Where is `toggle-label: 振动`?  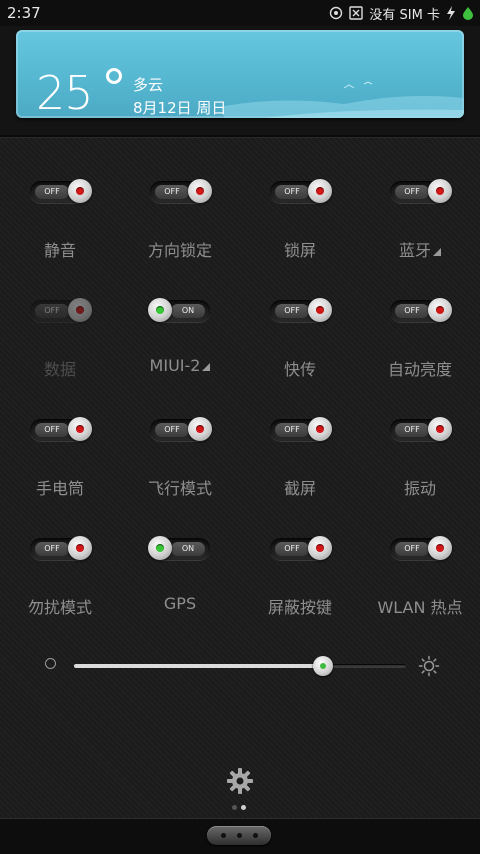
toggle-label: 振动 is located at coordinates (420, 487).